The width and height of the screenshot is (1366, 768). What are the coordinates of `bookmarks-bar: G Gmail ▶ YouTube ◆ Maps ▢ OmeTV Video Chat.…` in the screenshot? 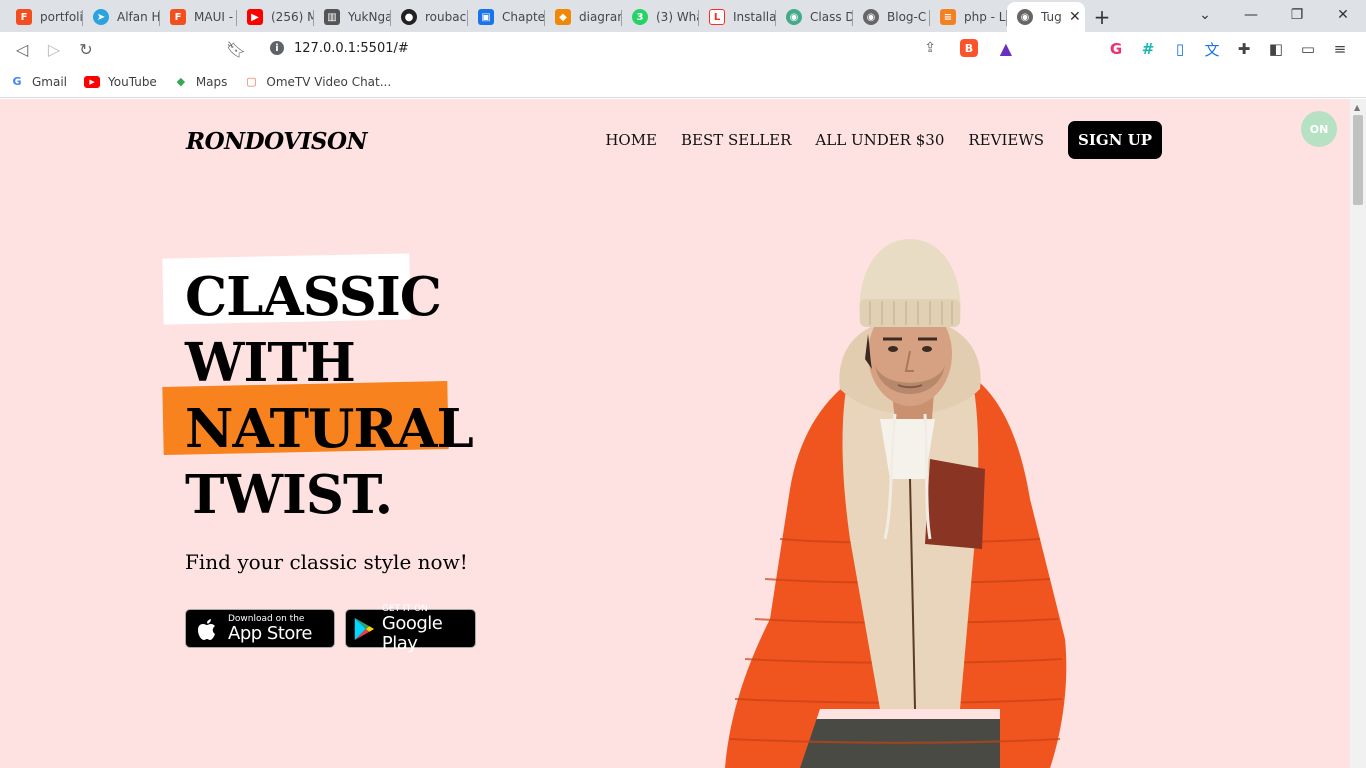 It's located at (683, 82).